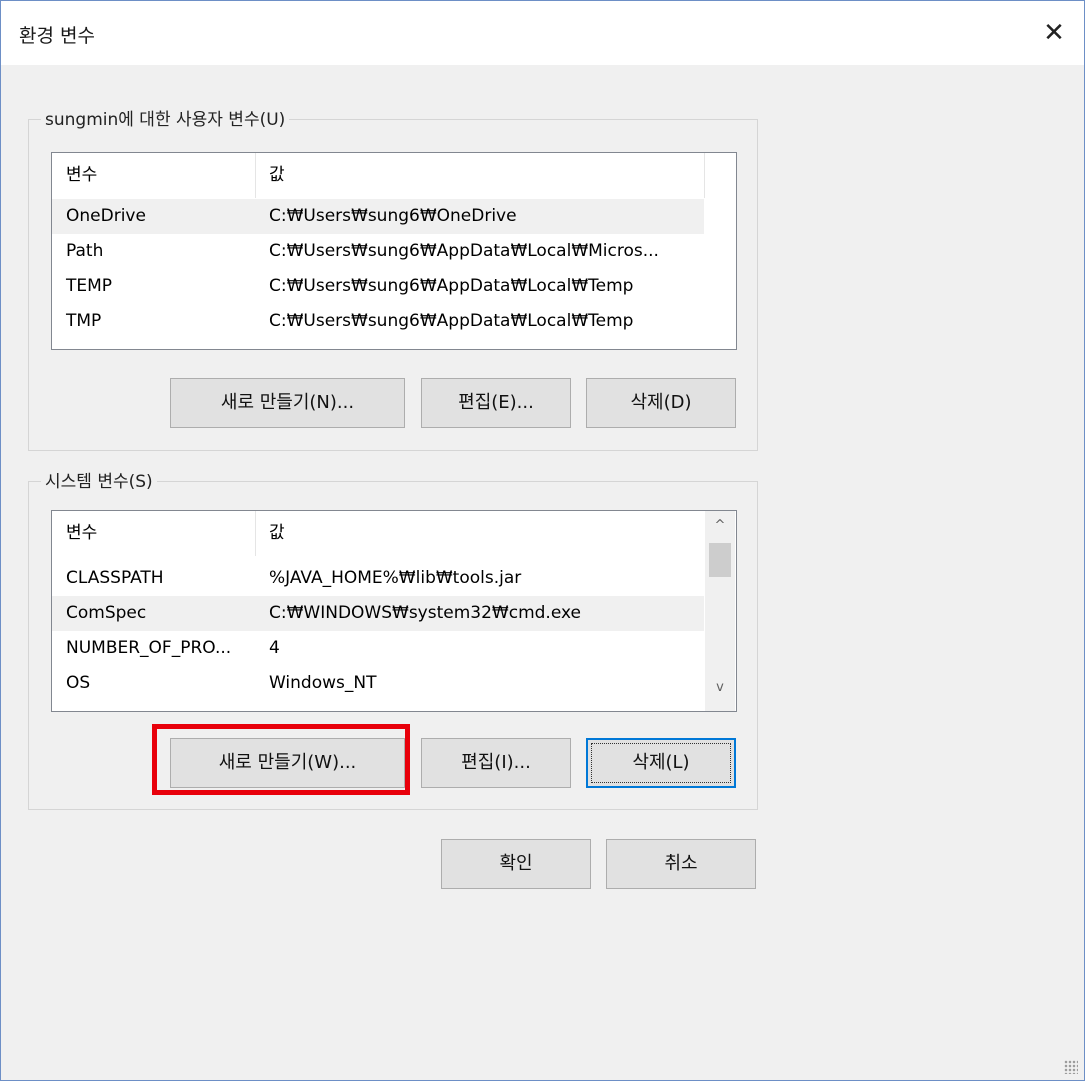 This screenshot has height=1081, width=1085. What do you see at coordinates (323, 683) in the screenshot?
I see `variable-value: Windows_NT` at bounding box center [323, 683].